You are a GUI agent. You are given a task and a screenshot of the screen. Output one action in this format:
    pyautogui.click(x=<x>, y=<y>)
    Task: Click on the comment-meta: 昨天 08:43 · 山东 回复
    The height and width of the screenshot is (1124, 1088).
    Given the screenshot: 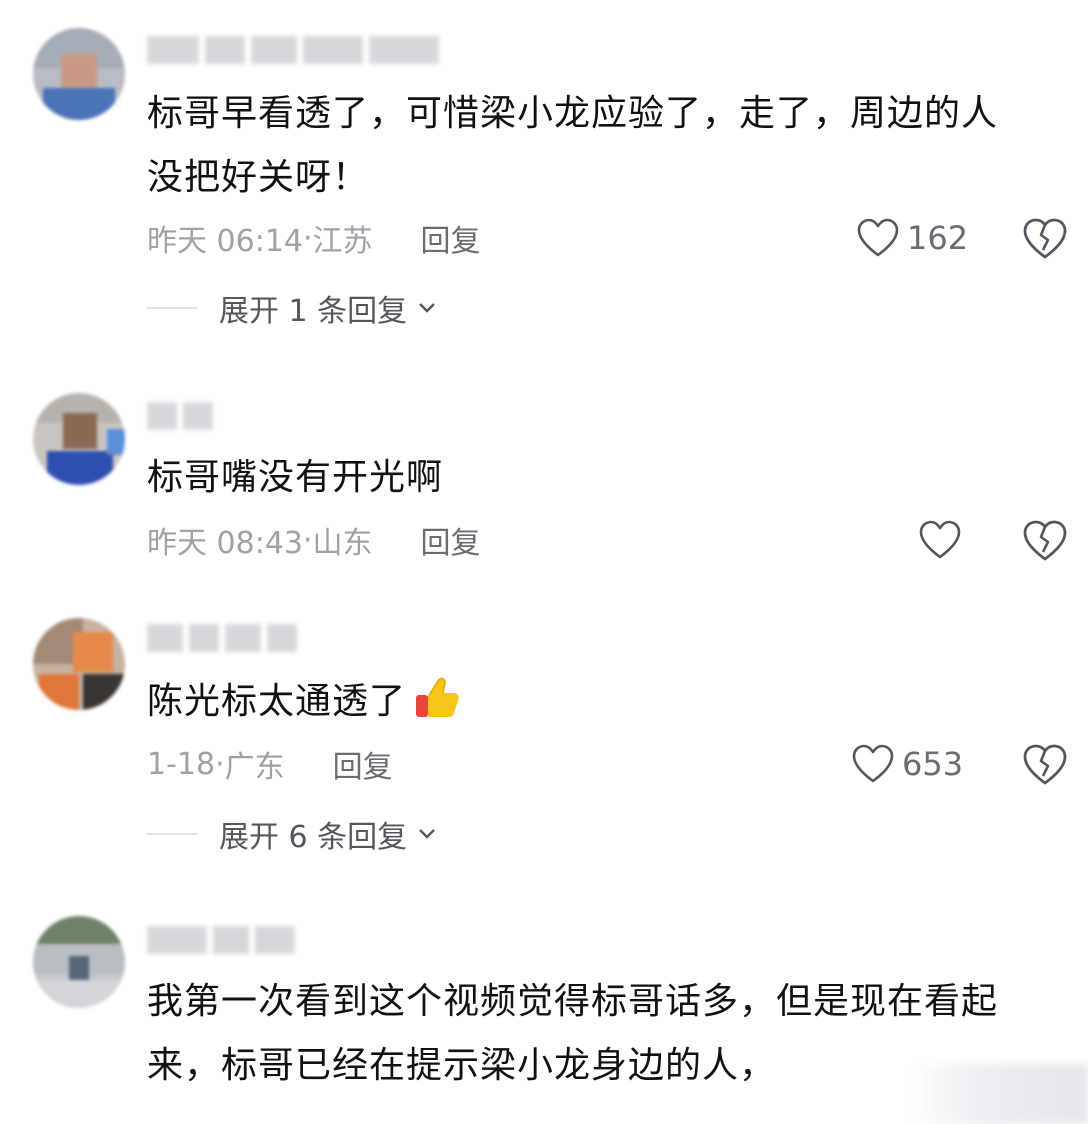 What is the action you would take?
    pyautogui.click(x=314, y=540)
    